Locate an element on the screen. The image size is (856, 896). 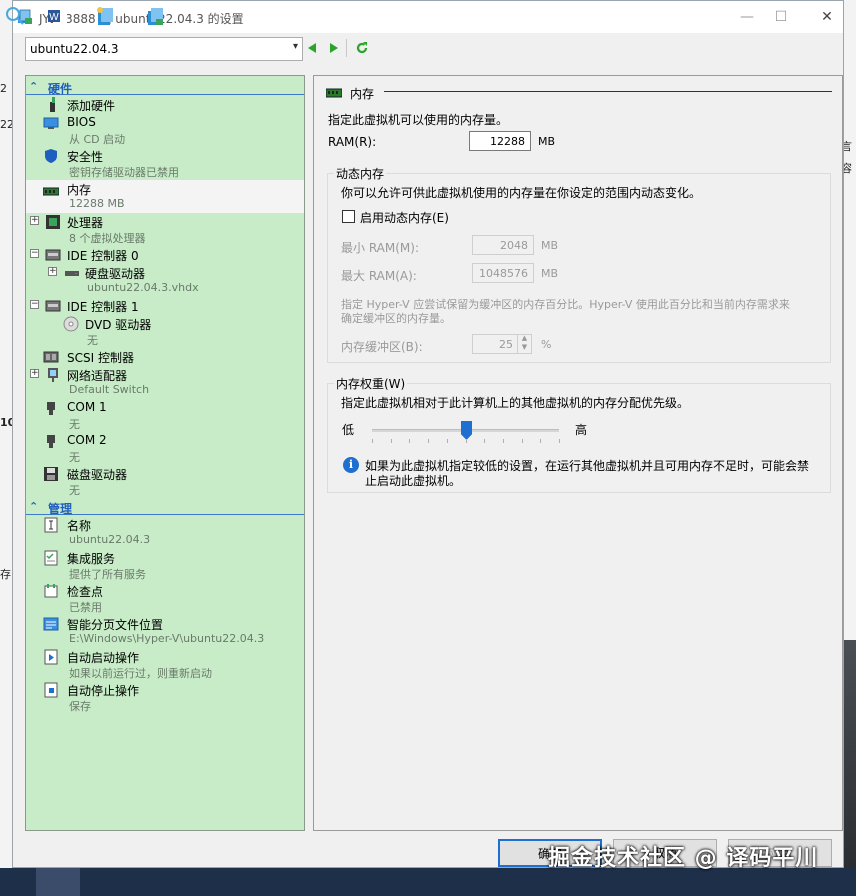
ide-controller-icon is located at coordinates (53, 255).